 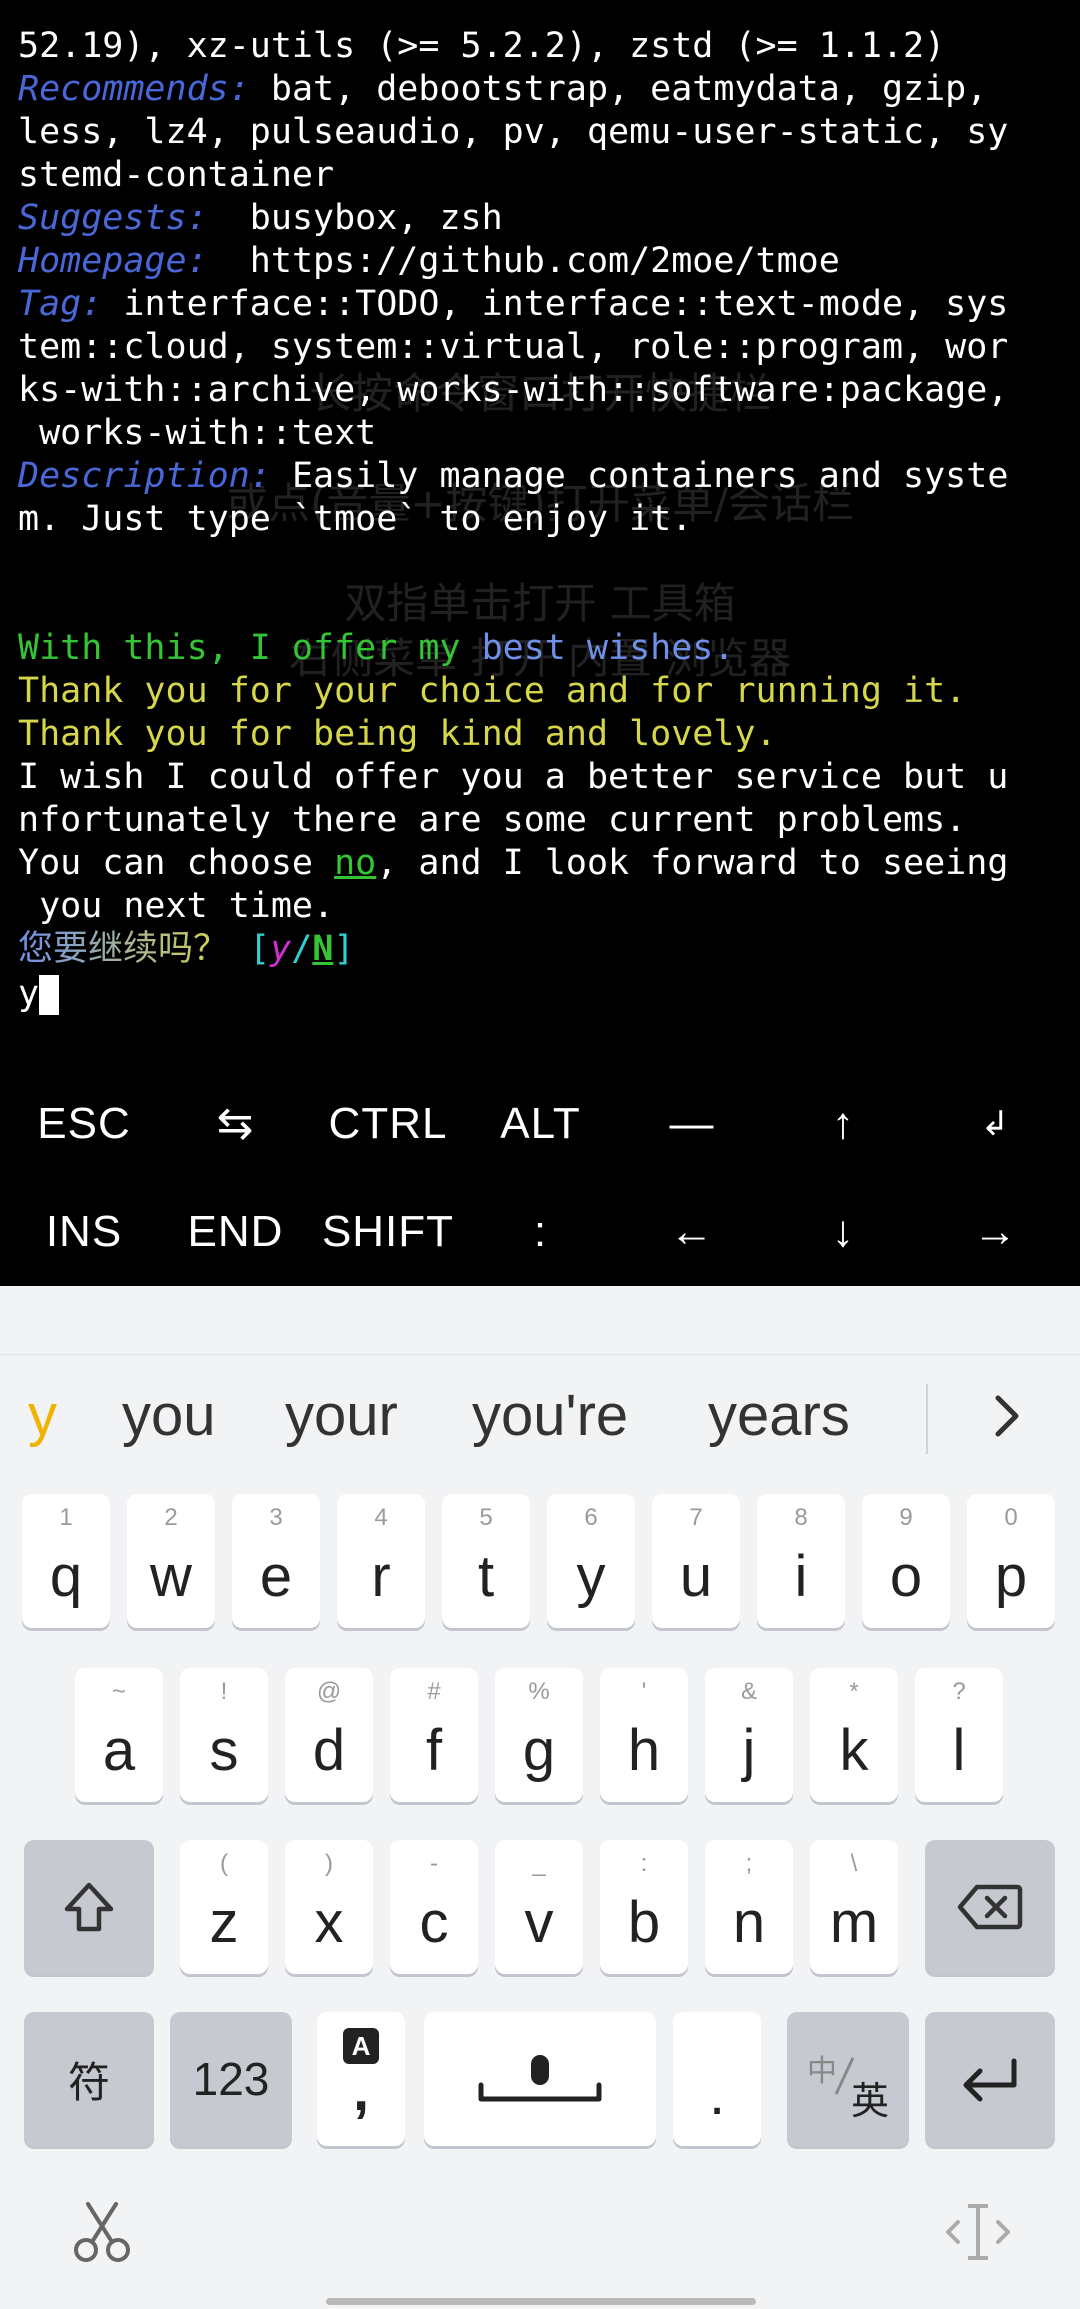 What do you see at coordinates (591, 1517) in the screenshot?
I see `key-hint: 6` at bounding box center [591, 1517].